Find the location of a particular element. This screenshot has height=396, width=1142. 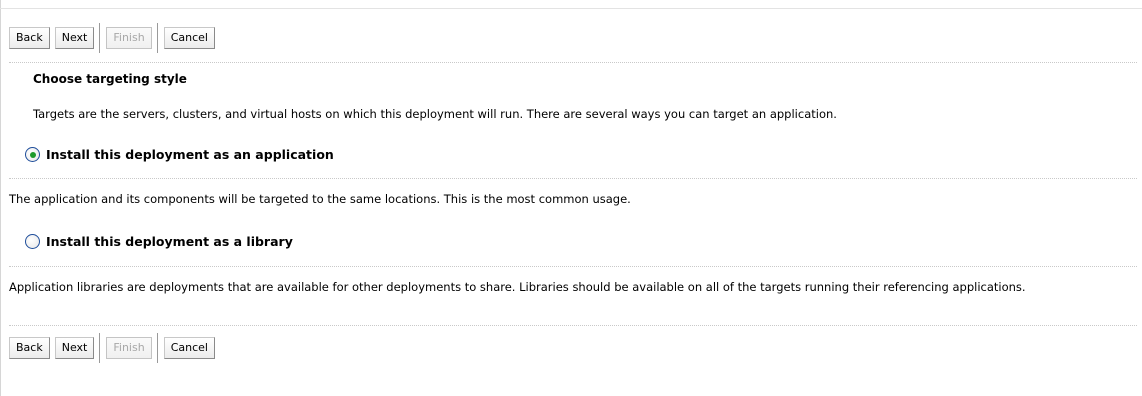

option-library-label: Install this deployment as a library is located at coordinates (169, 241).